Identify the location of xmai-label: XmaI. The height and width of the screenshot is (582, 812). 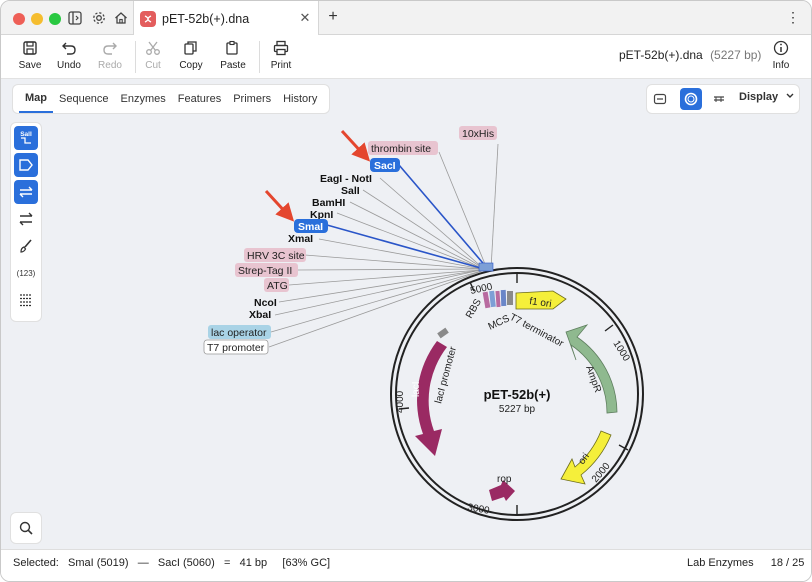
(300, 239).